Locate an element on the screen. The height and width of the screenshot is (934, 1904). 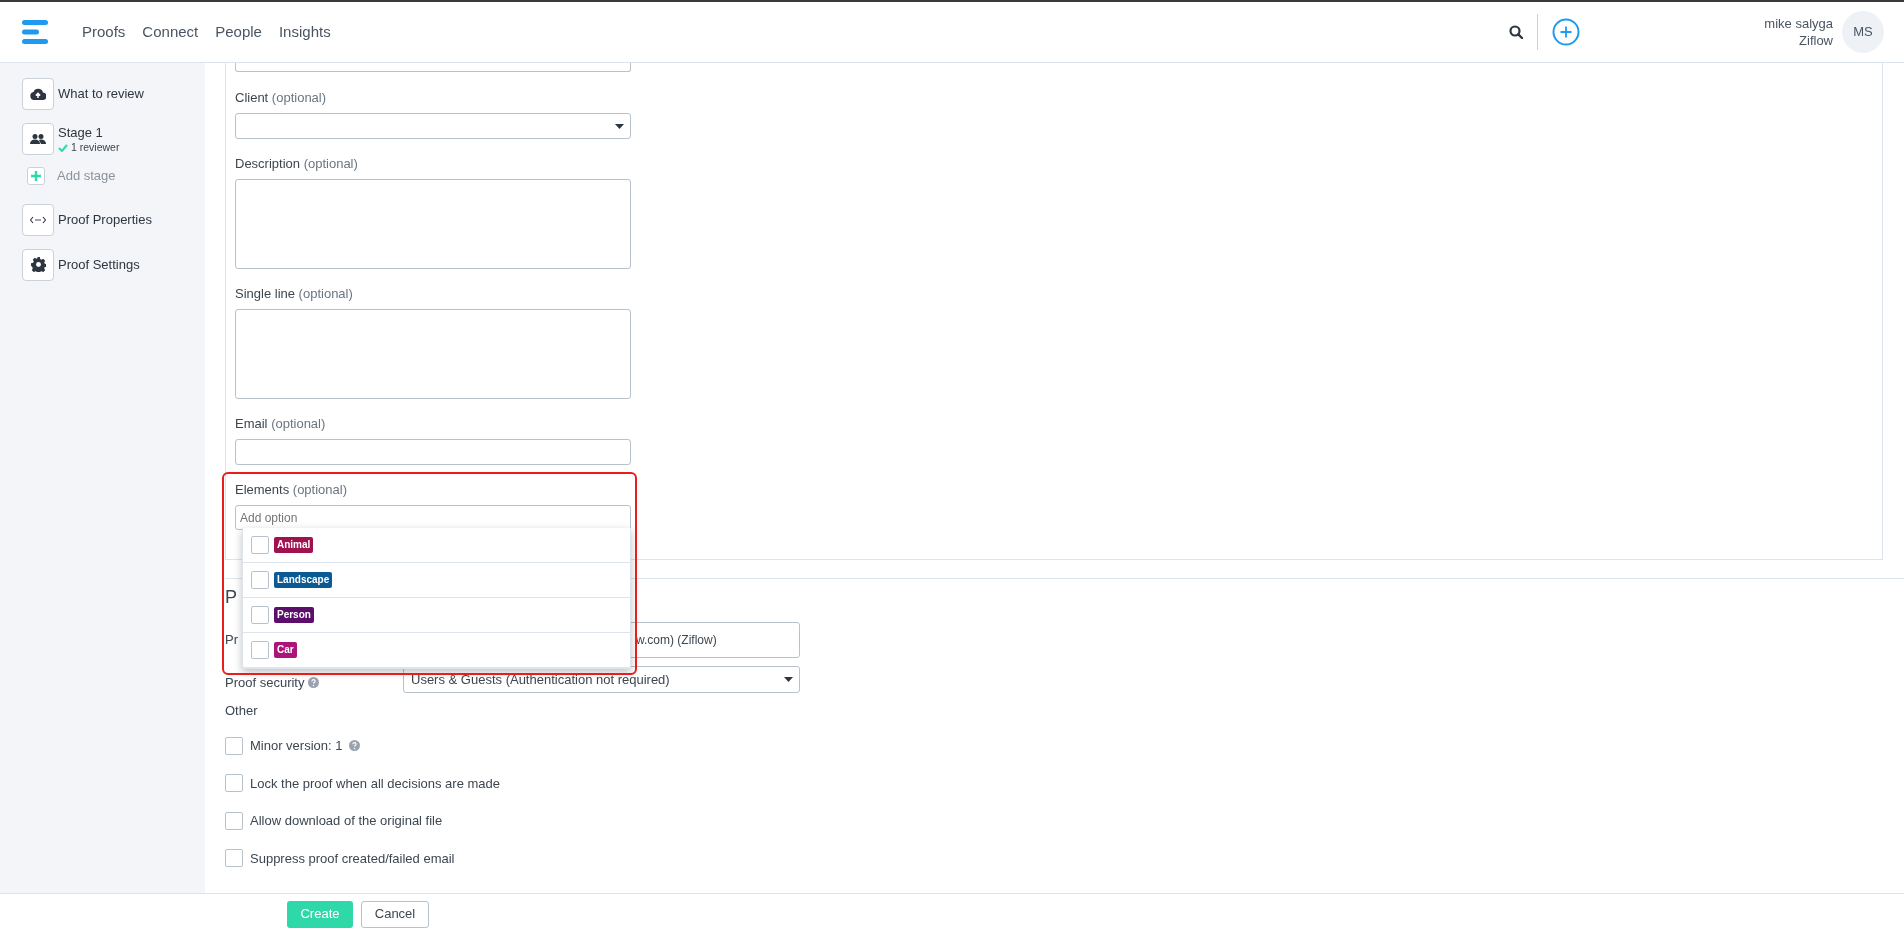
option-label: Suppress proof created/failed email is located at coordinates (352, 858).